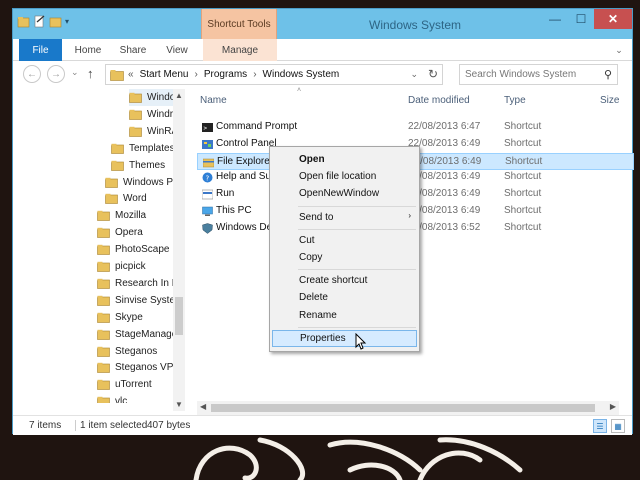 This screenshot has height=480, width=640. What do you see at coordinates (619, 50) in the screenshot?
I see `expand-ribbon-icon: ⌄` at bounding box center [619, 50].